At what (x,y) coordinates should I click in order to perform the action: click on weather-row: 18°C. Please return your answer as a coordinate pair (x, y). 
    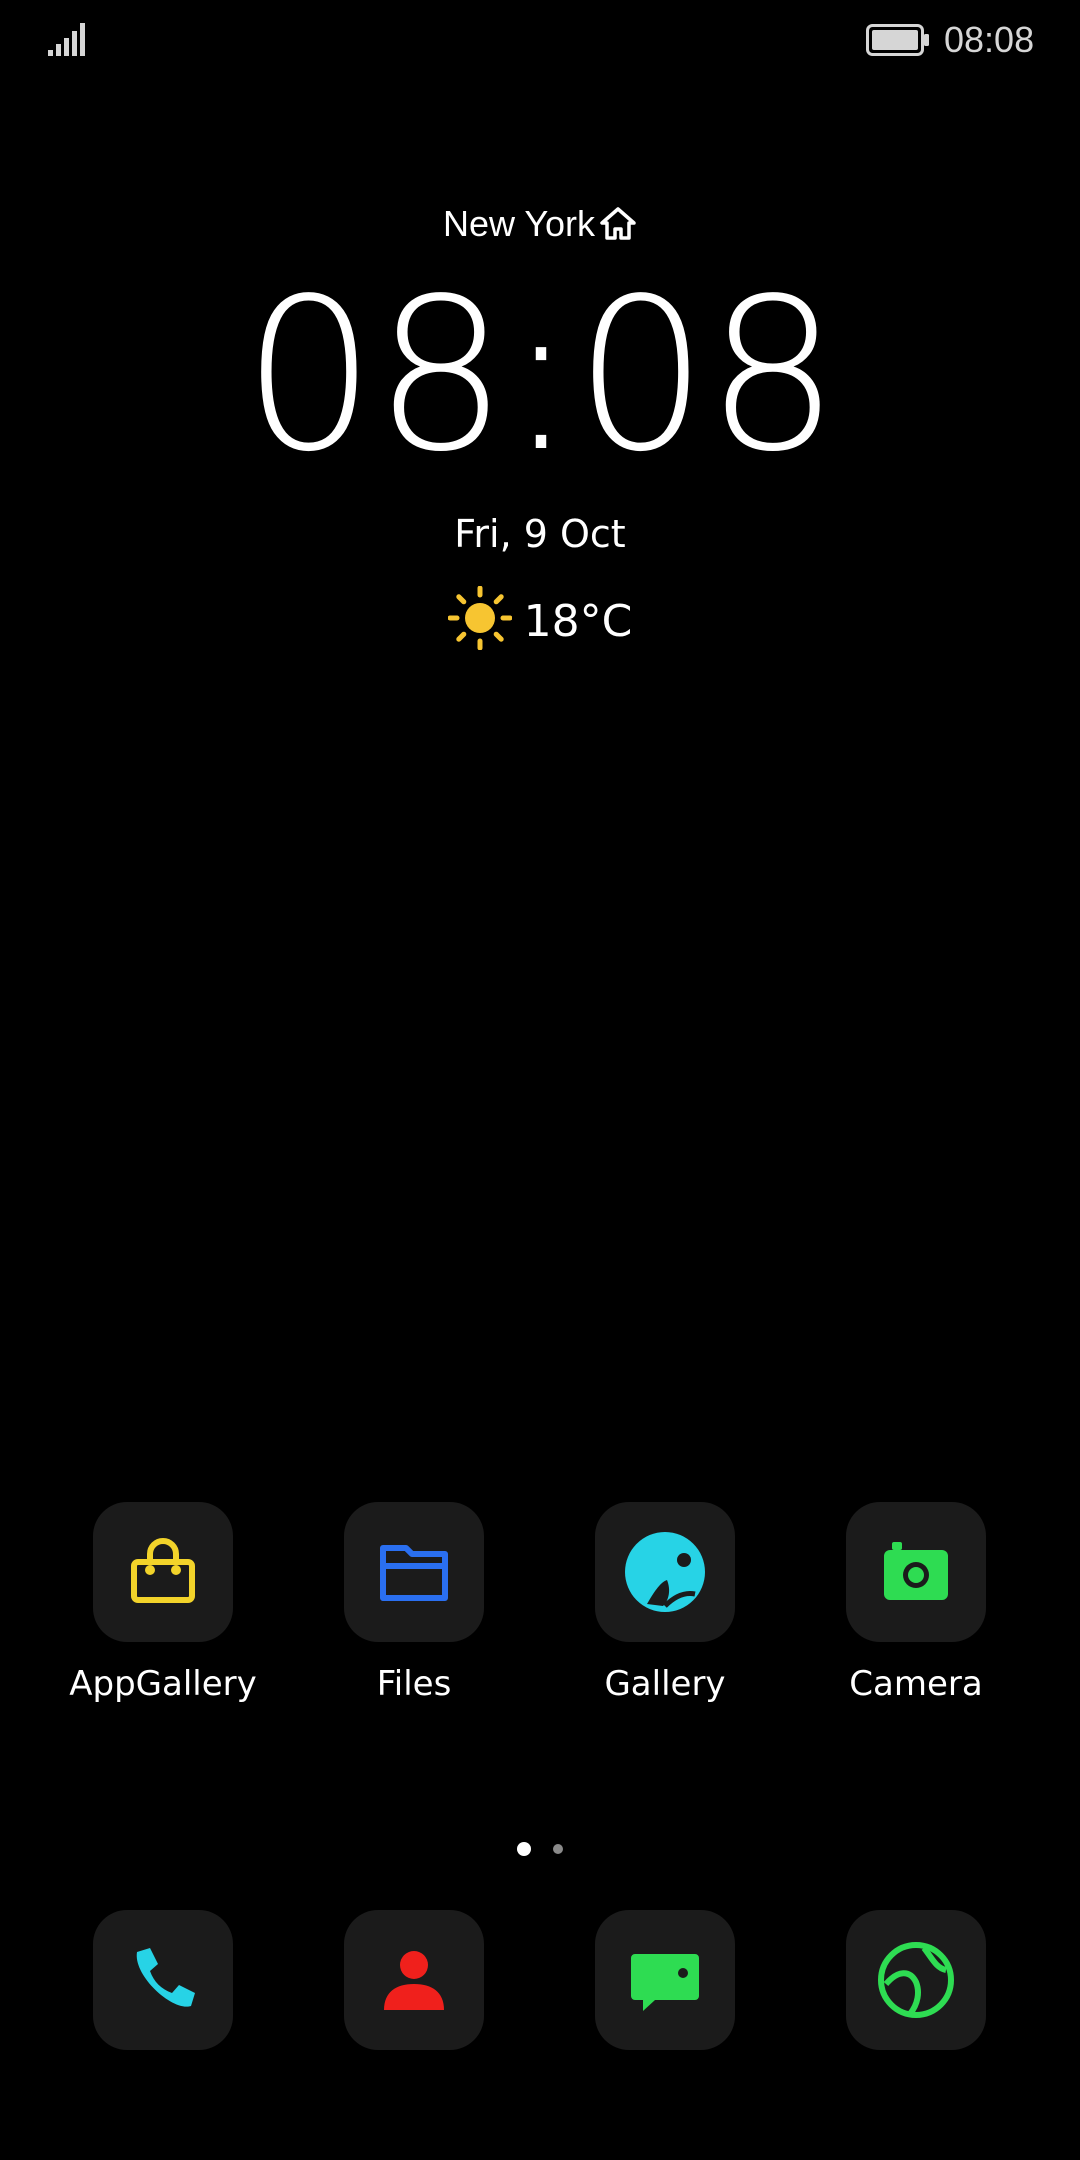
    Looking at the image, I should click on (540, 618).